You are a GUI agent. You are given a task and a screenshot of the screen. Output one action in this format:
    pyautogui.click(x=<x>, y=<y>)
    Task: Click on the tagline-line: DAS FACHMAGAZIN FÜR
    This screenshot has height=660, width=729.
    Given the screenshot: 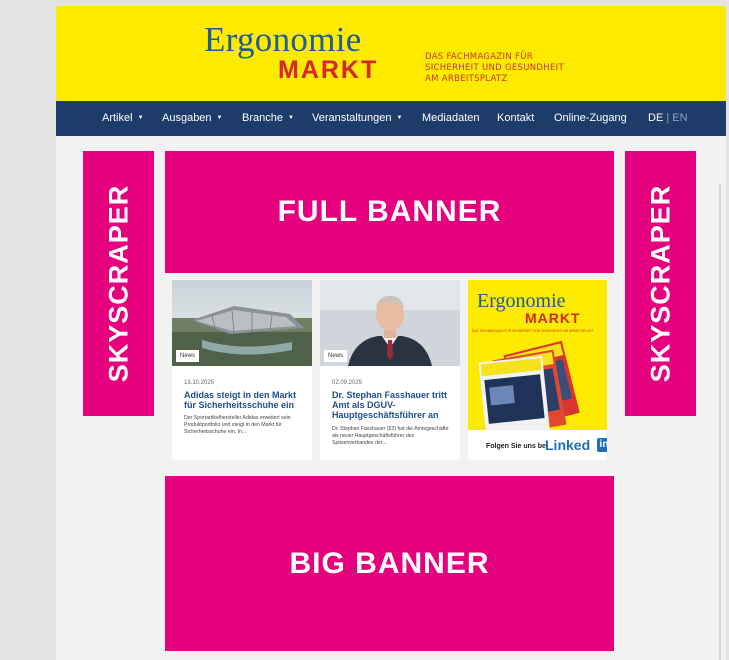 What is the action you would take?
    pyautogui.click(x=479, y=57)
    